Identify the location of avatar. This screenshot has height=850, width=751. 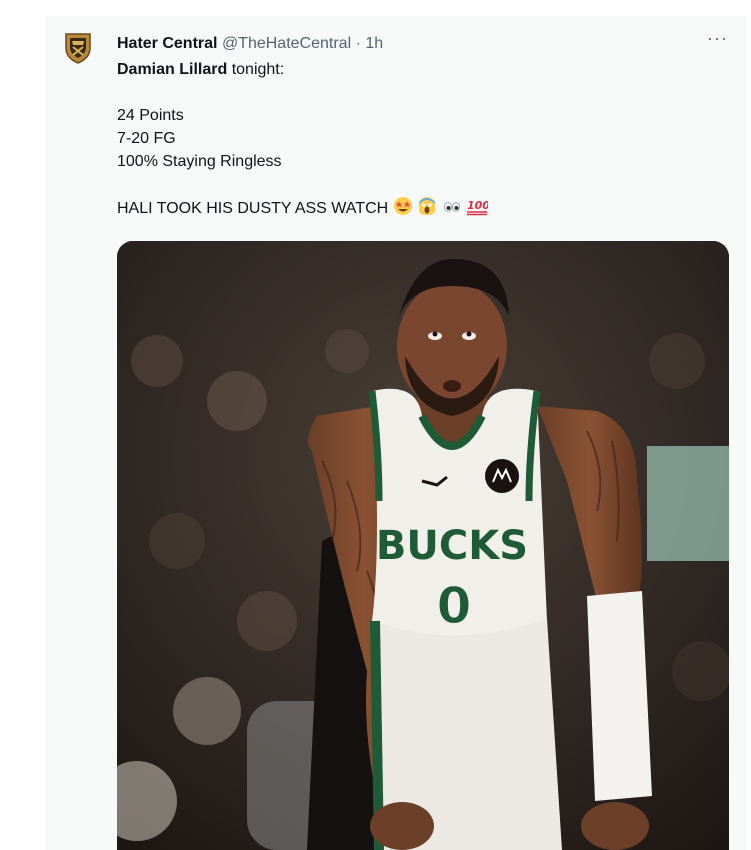
(78, 48).